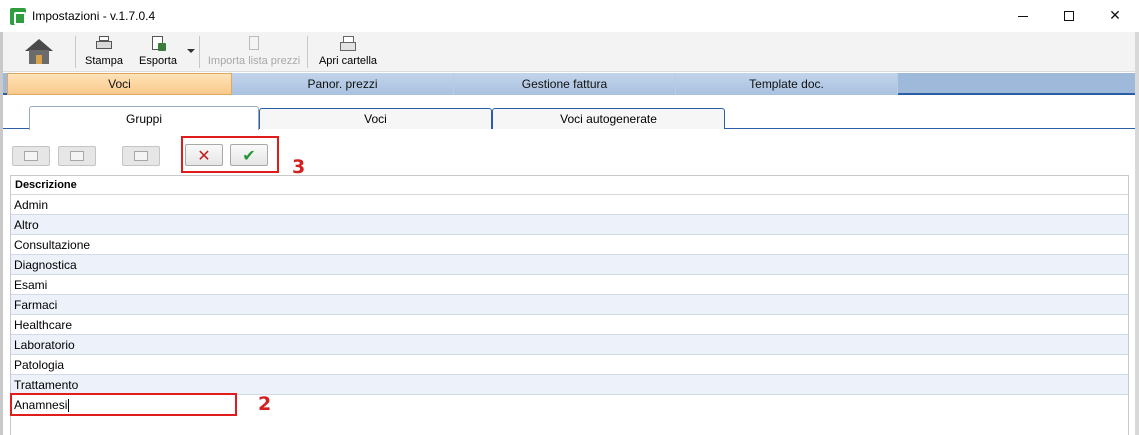 This screenshot has height=435, width=1139. I want to click on tab-gruppi: Gruppi, so click(144, 118).